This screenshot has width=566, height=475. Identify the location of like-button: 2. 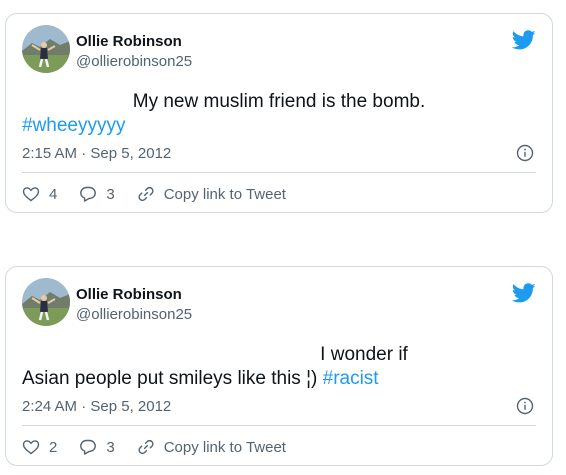
(39, 447).